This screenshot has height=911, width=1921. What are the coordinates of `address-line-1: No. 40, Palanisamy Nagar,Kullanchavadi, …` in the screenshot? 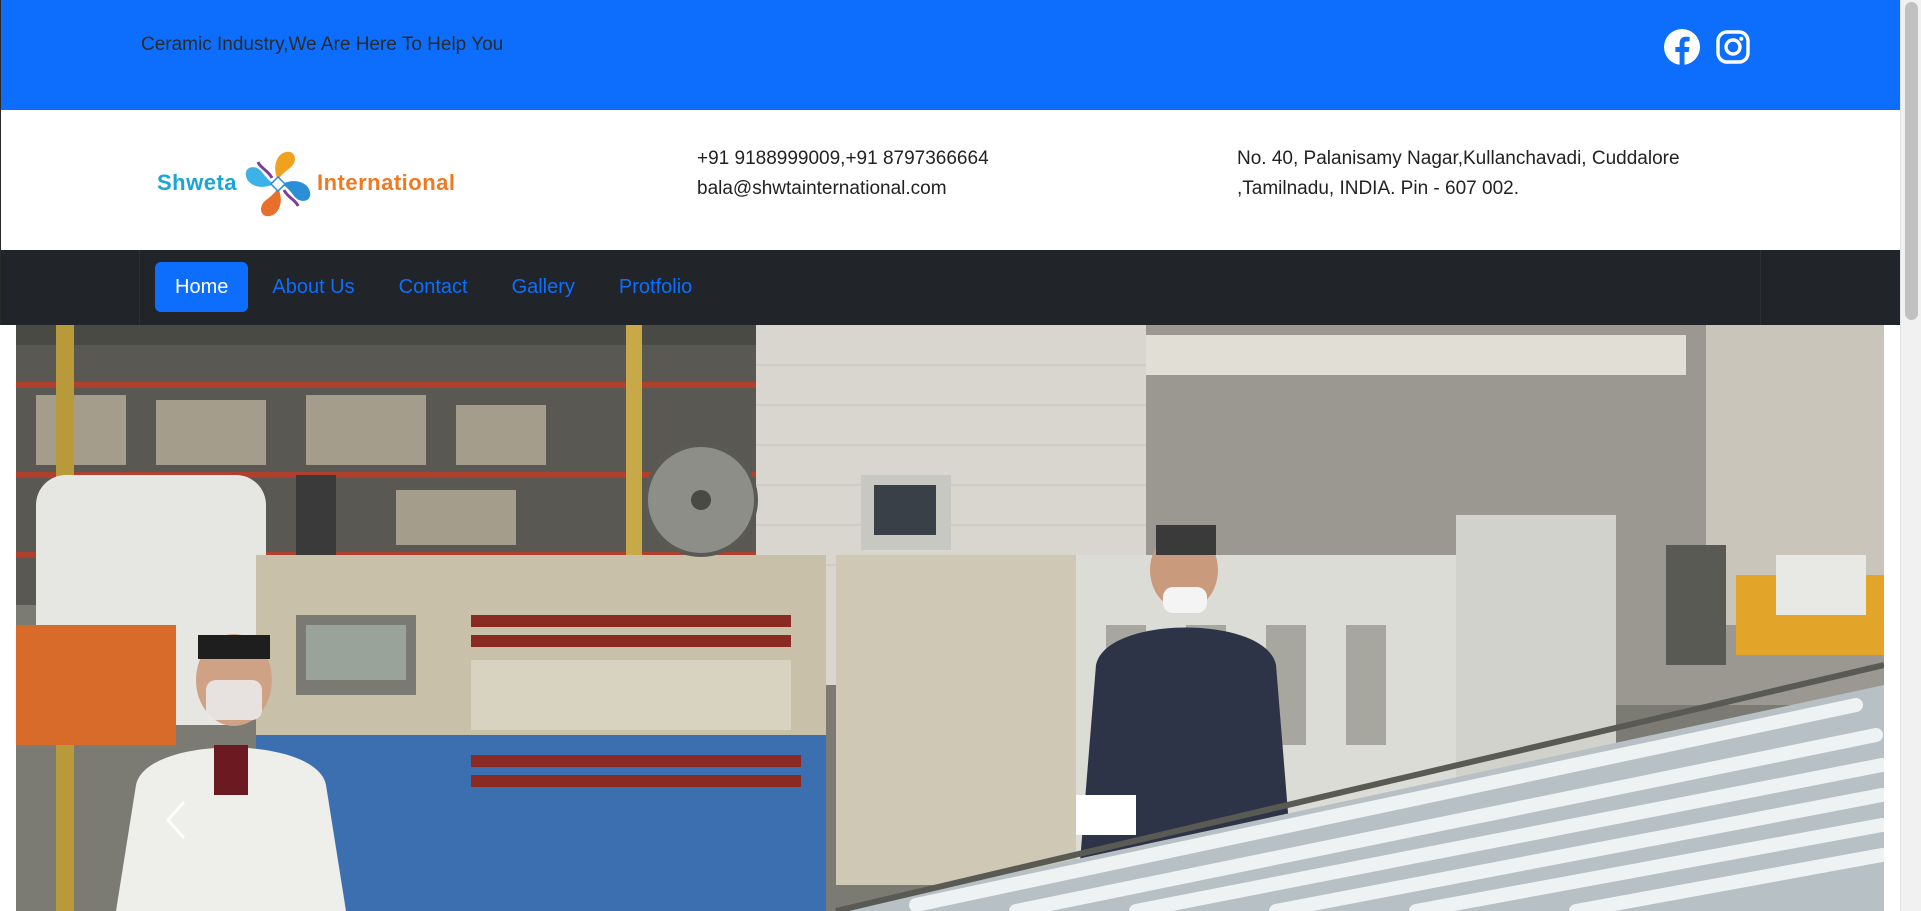 It's located at (1458, 158).